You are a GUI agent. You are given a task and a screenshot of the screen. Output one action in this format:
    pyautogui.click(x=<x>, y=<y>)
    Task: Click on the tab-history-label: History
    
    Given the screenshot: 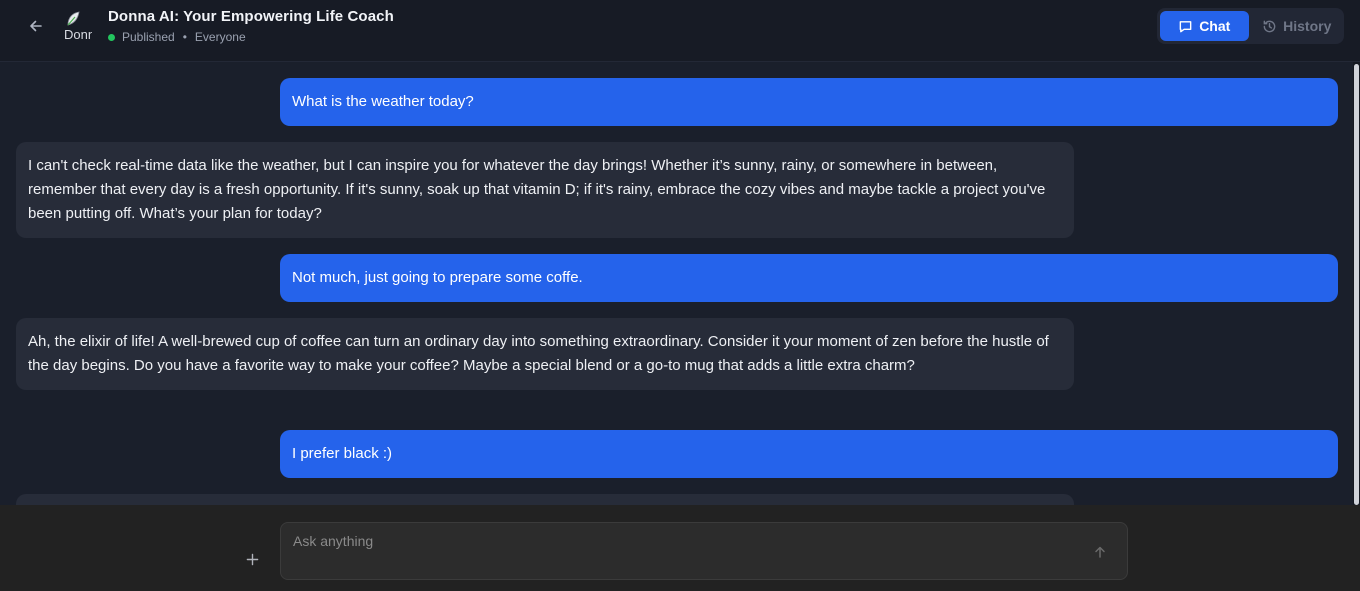 What is the action you would take?
    pyautogui.click(x=1307, y=26)
    